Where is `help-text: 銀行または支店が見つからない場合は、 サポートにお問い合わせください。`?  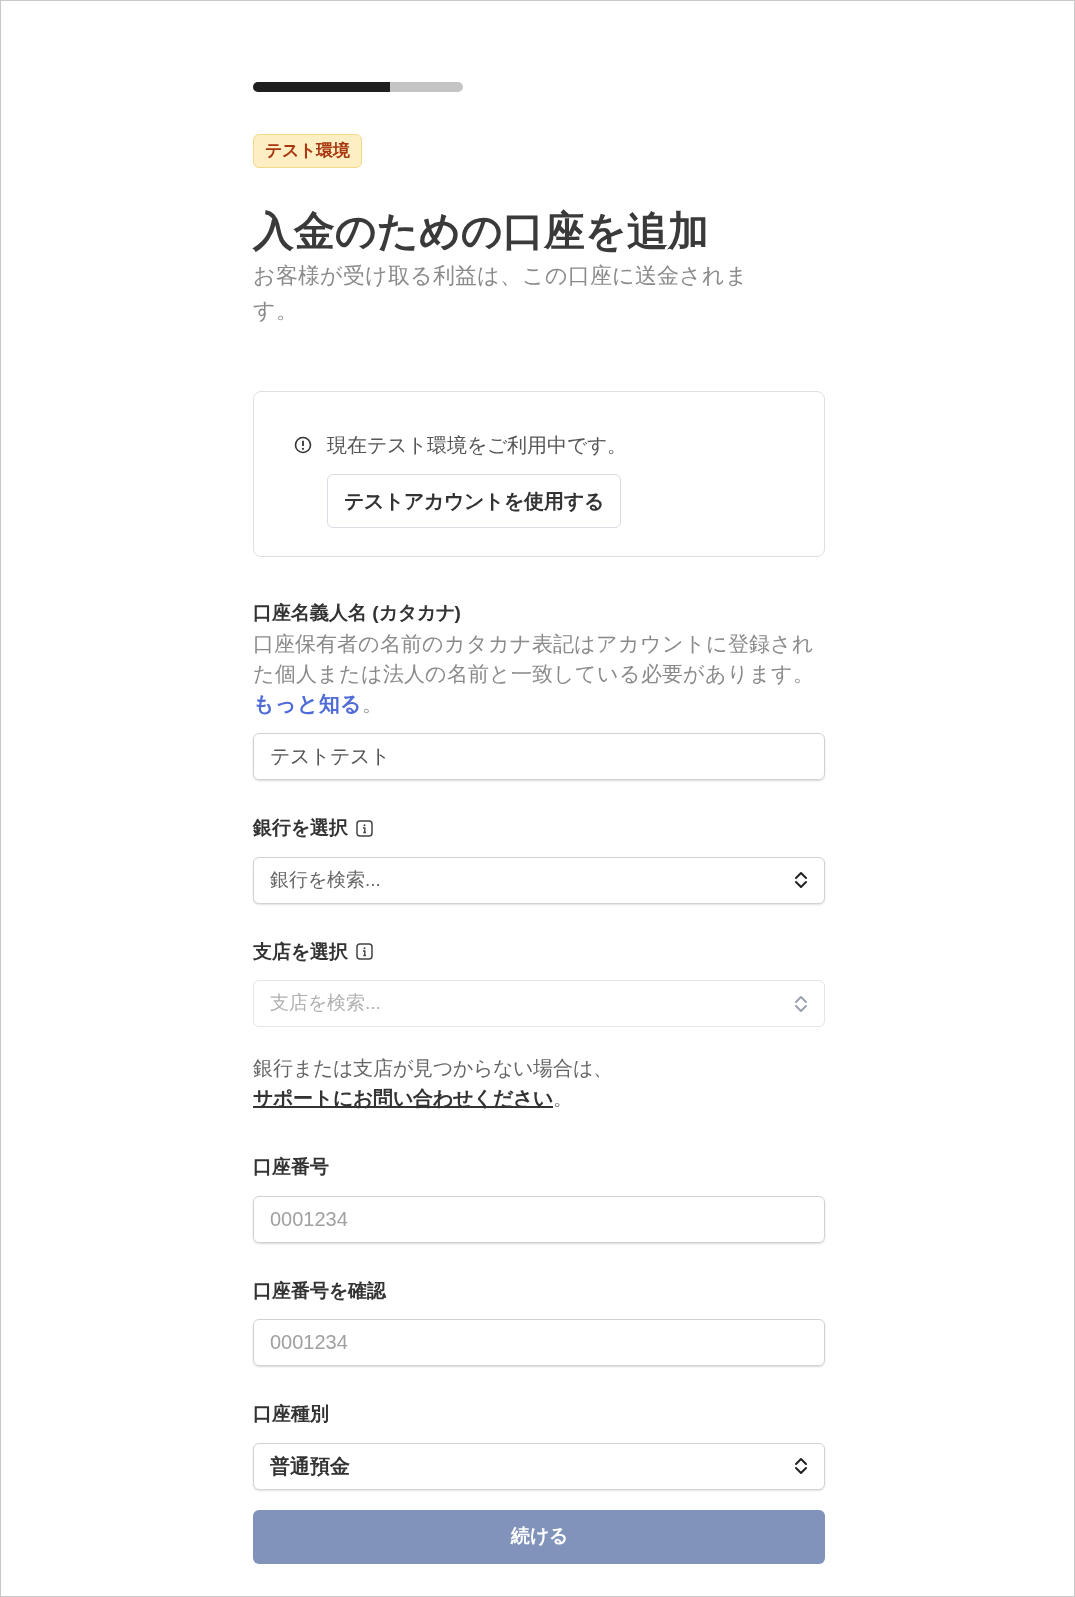
help-text: 銀行または支店が見つからない場合は、 サポートにお問い合わせください。 is located at coordinates (433, 1083).